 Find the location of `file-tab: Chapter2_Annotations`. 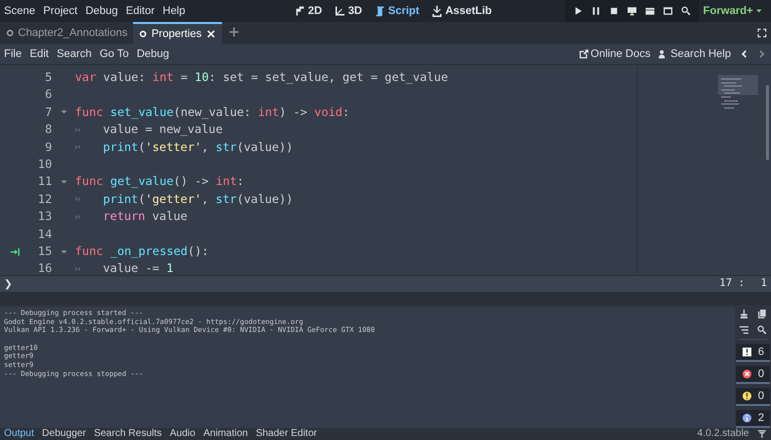

file-tab: Chapter2_Annotations is located at coordinates (67, 33).